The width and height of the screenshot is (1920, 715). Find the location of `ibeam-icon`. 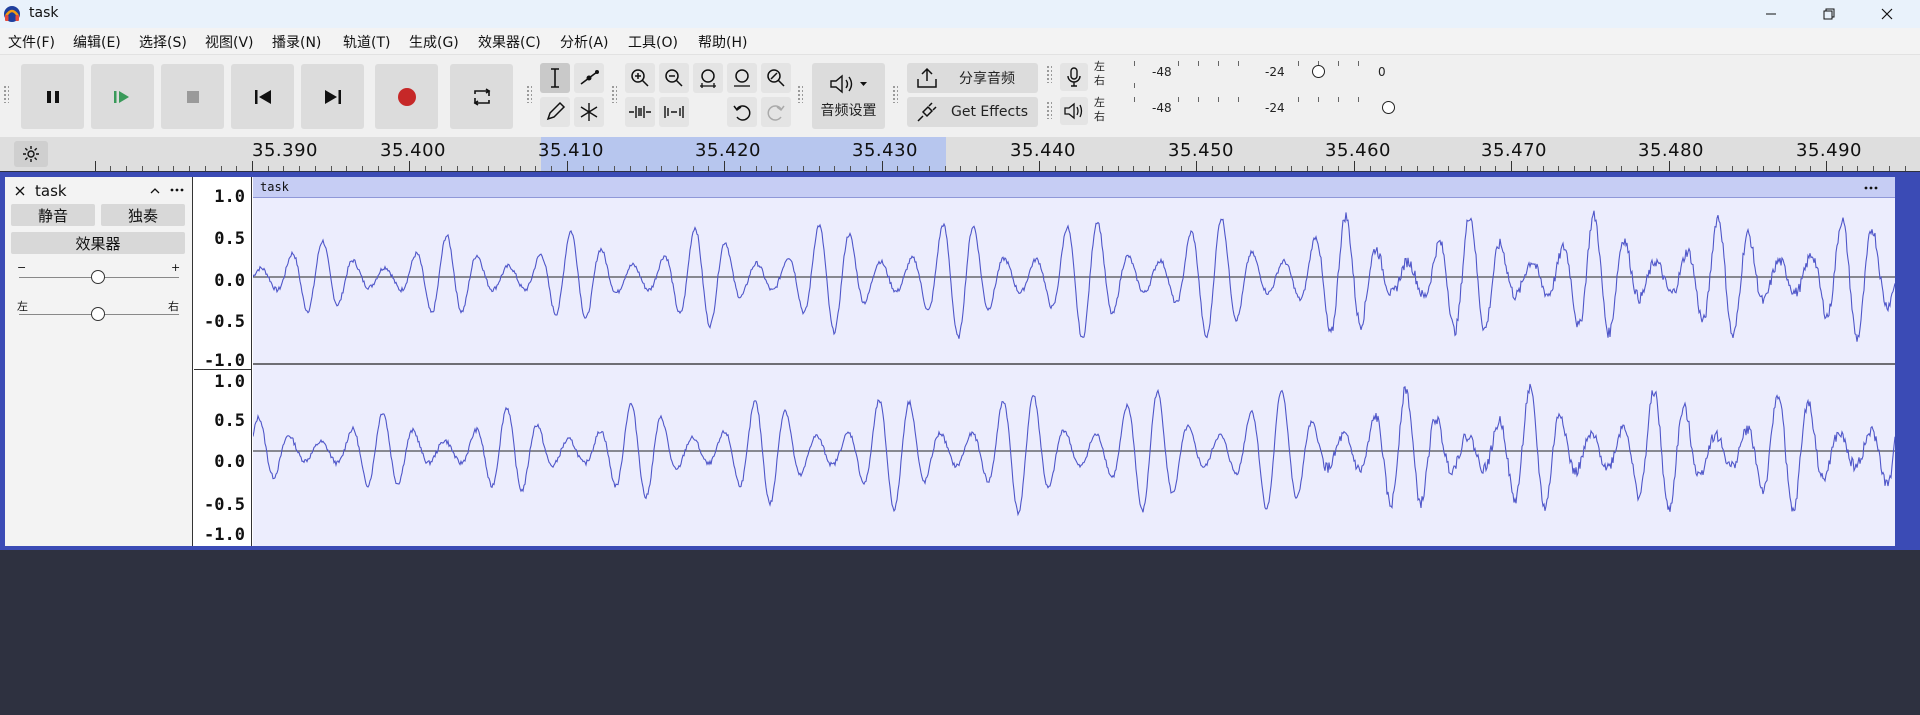

ibeam-icon is located at coordinates (555, 78).